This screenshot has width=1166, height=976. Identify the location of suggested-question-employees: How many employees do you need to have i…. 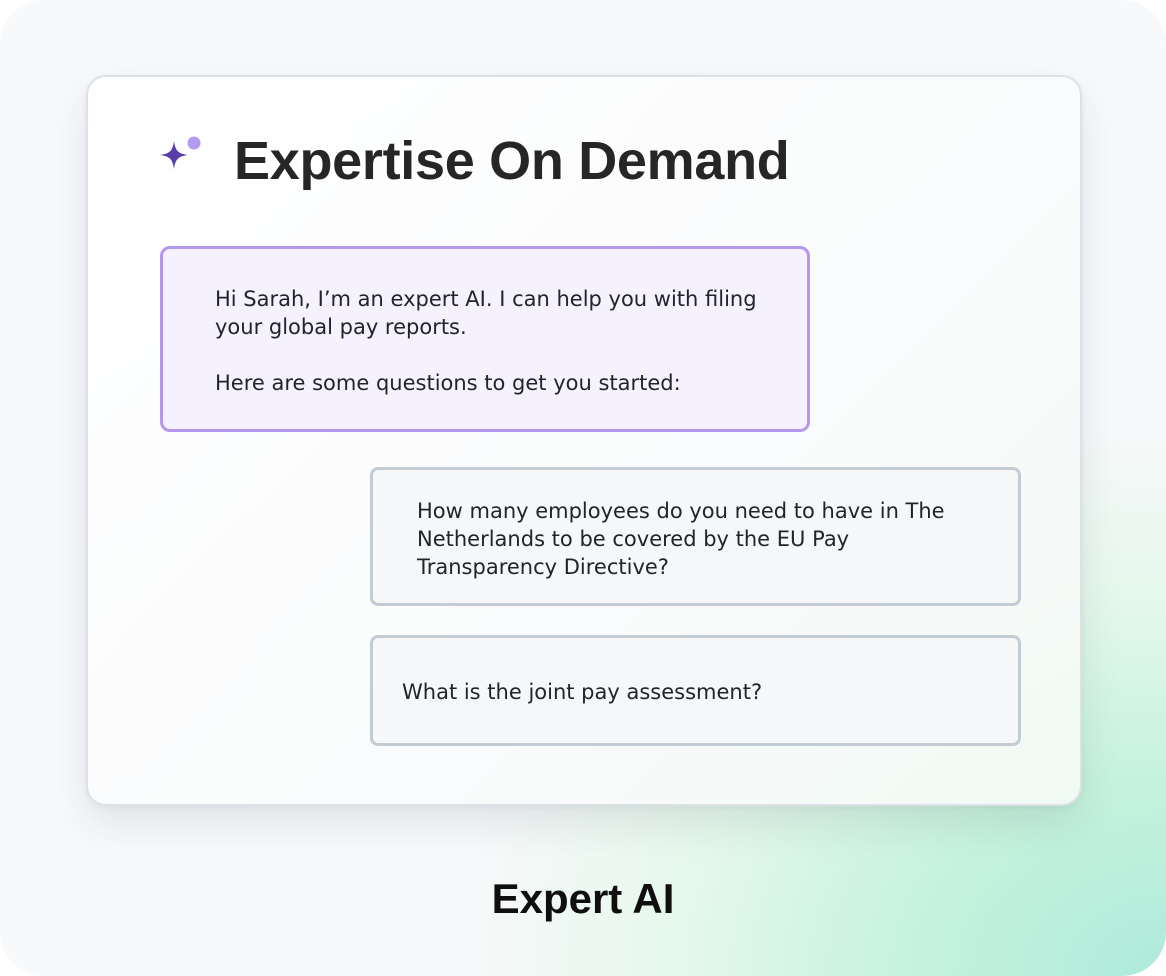
(695, 536).